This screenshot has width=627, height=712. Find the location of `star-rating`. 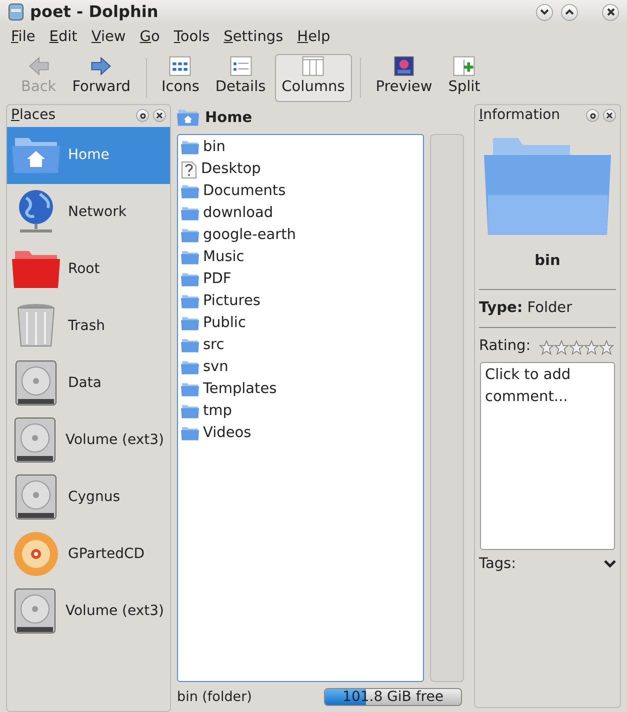

star-rating is located at coordinates (576, 347).